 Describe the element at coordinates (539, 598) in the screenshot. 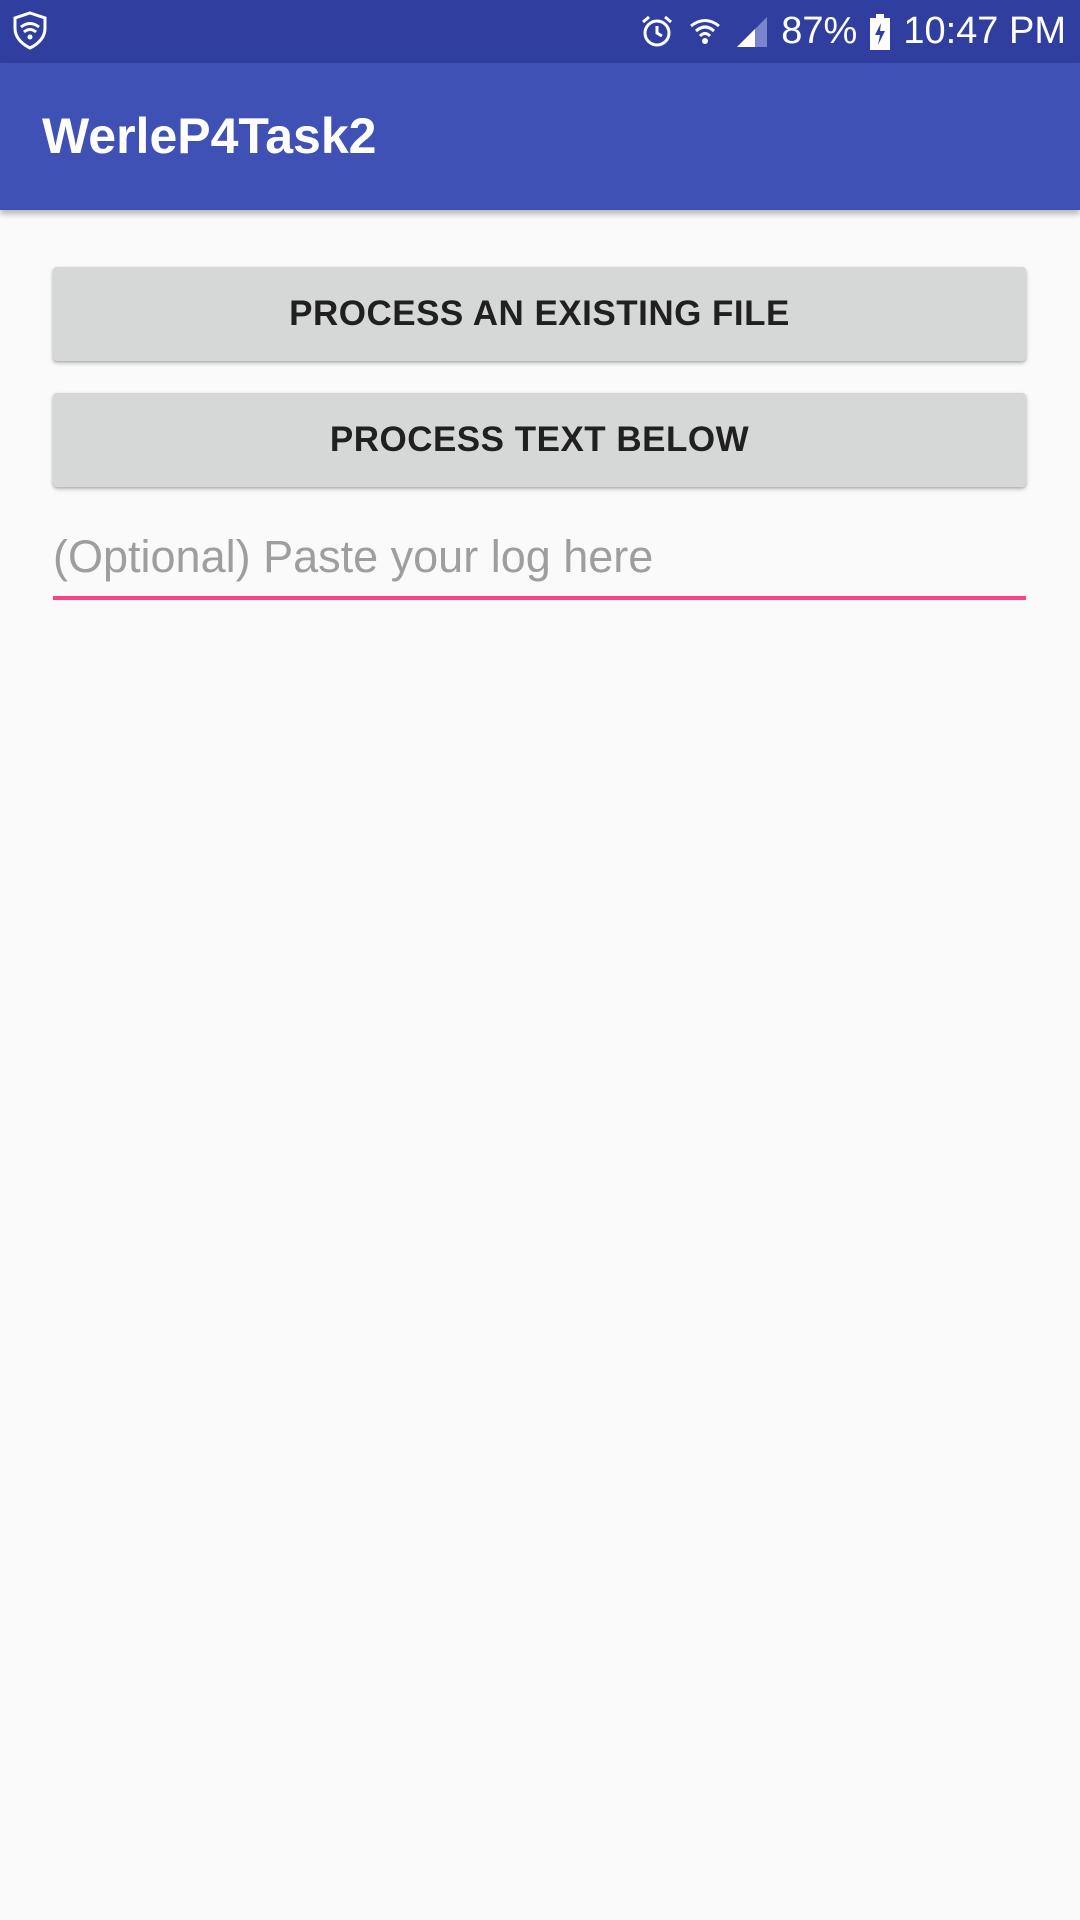

I see `log-input-underline` at that location.